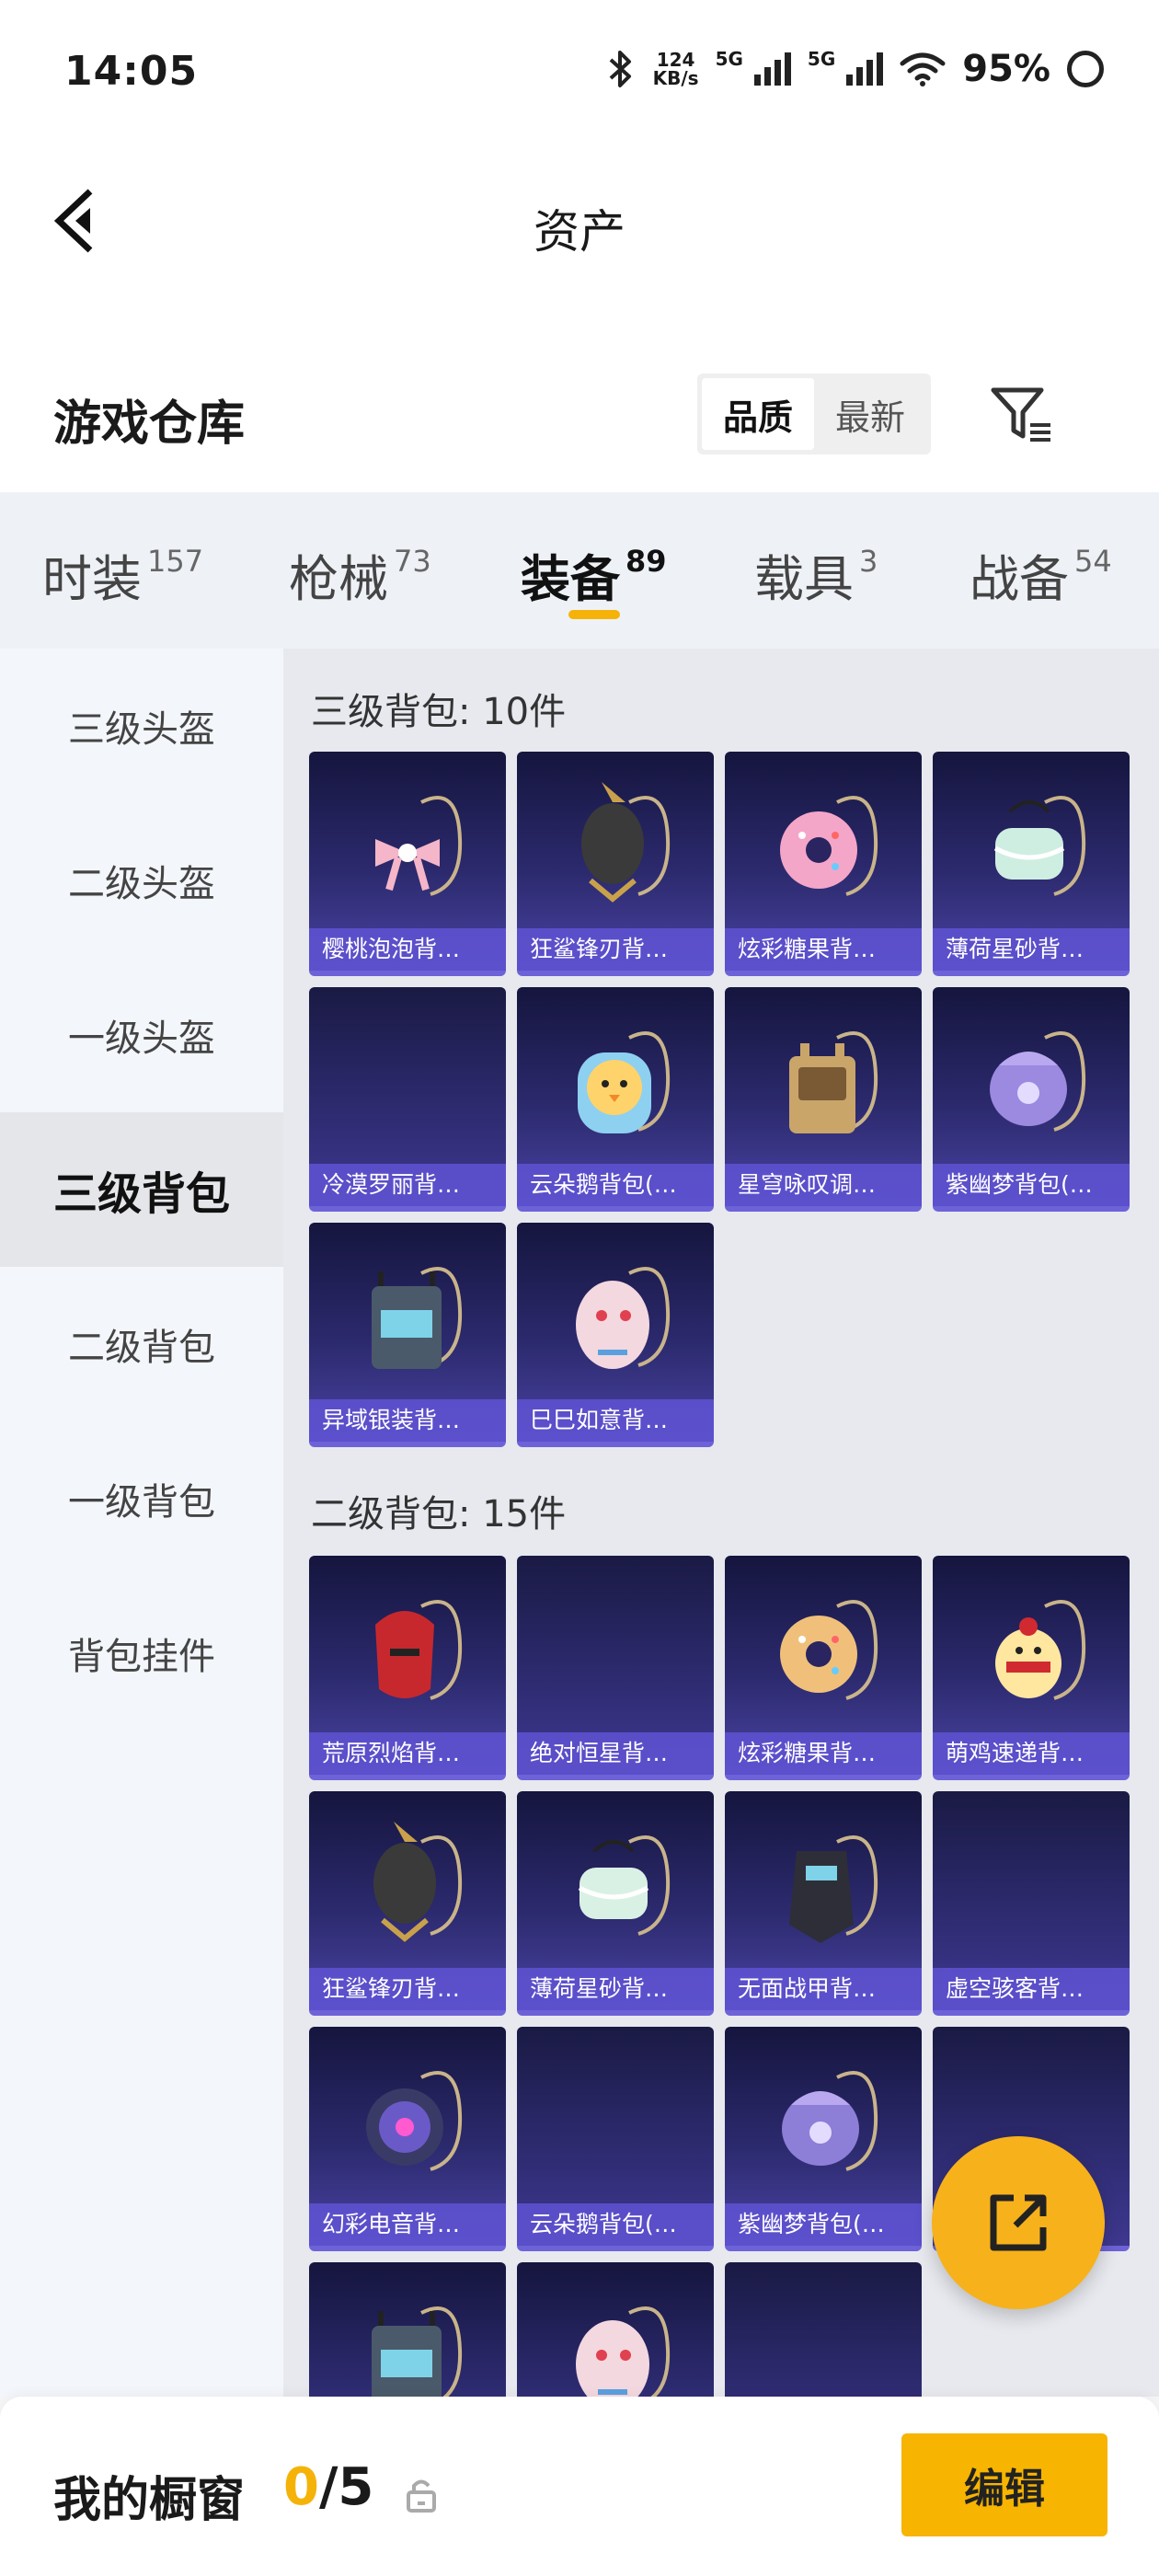 This screenshot has height=2576, width=1159. I want to click on tab-label: 装备, so click(570, 579).